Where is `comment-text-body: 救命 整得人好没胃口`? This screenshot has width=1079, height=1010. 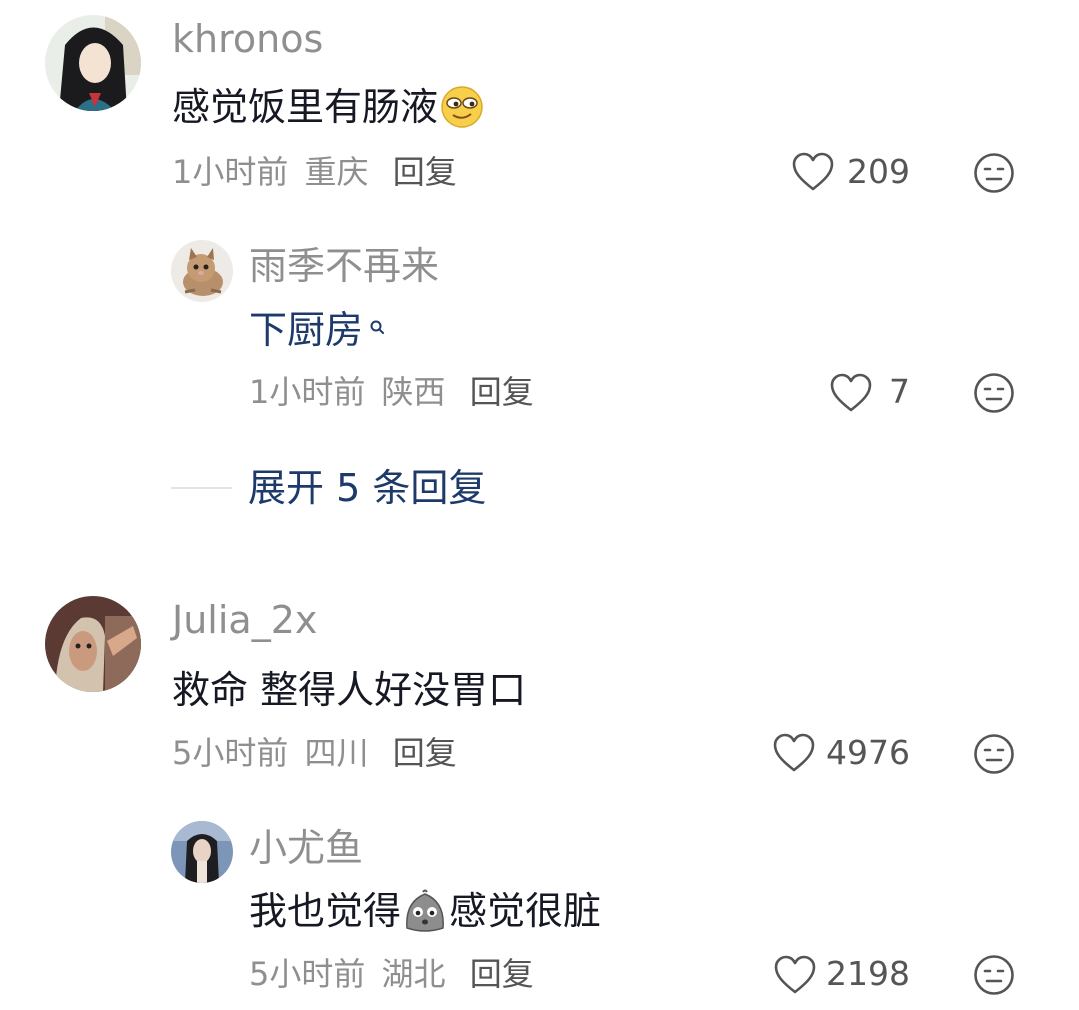 comment-text-body: 救命 整得人好没胃口 is located at coordinates (349, 690).